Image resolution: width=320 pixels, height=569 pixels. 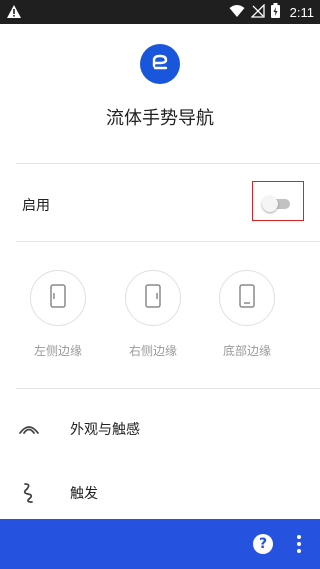 I want to click on fluid-navigation-logo-icon, so click(x=160, y=64).